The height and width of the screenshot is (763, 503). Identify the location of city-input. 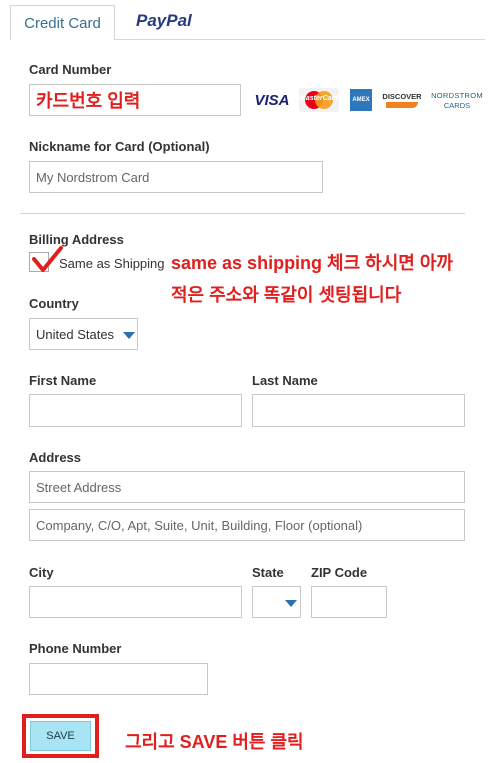
(135, 602).